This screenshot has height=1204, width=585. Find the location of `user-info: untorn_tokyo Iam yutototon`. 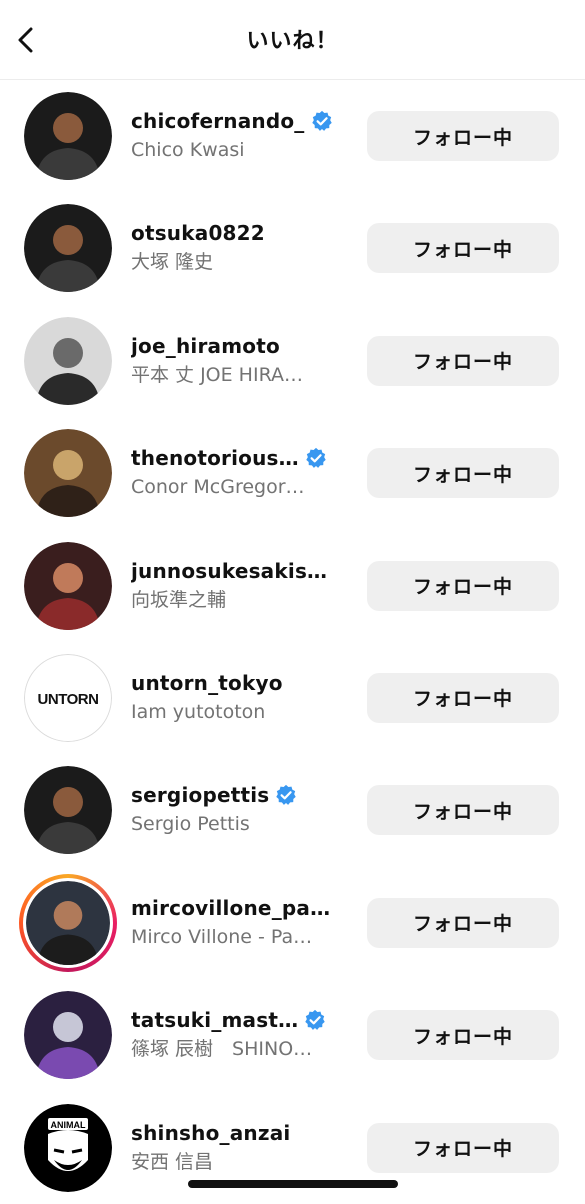

user-info: untorn_tokyo Iam yutototon is located at coordinates (243, 696).